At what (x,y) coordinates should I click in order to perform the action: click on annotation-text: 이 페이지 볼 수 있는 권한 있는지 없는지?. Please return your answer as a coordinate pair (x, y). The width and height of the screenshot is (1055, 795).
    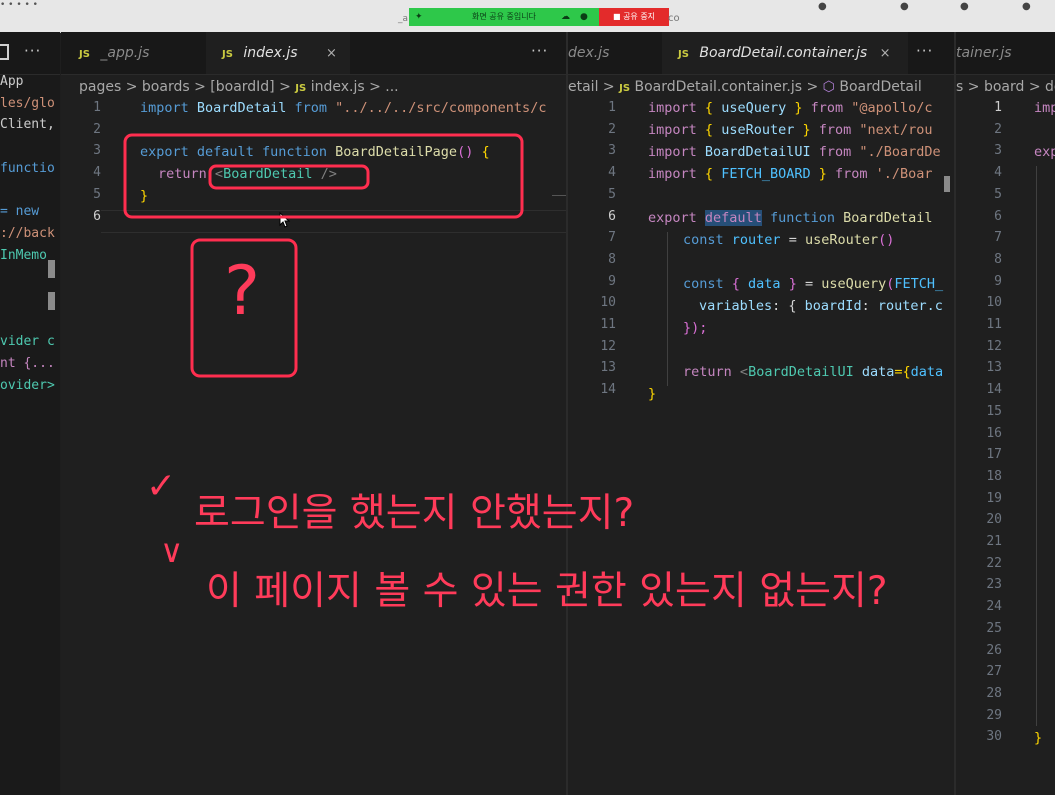
    Looking at the image, I should click on (547, 591).